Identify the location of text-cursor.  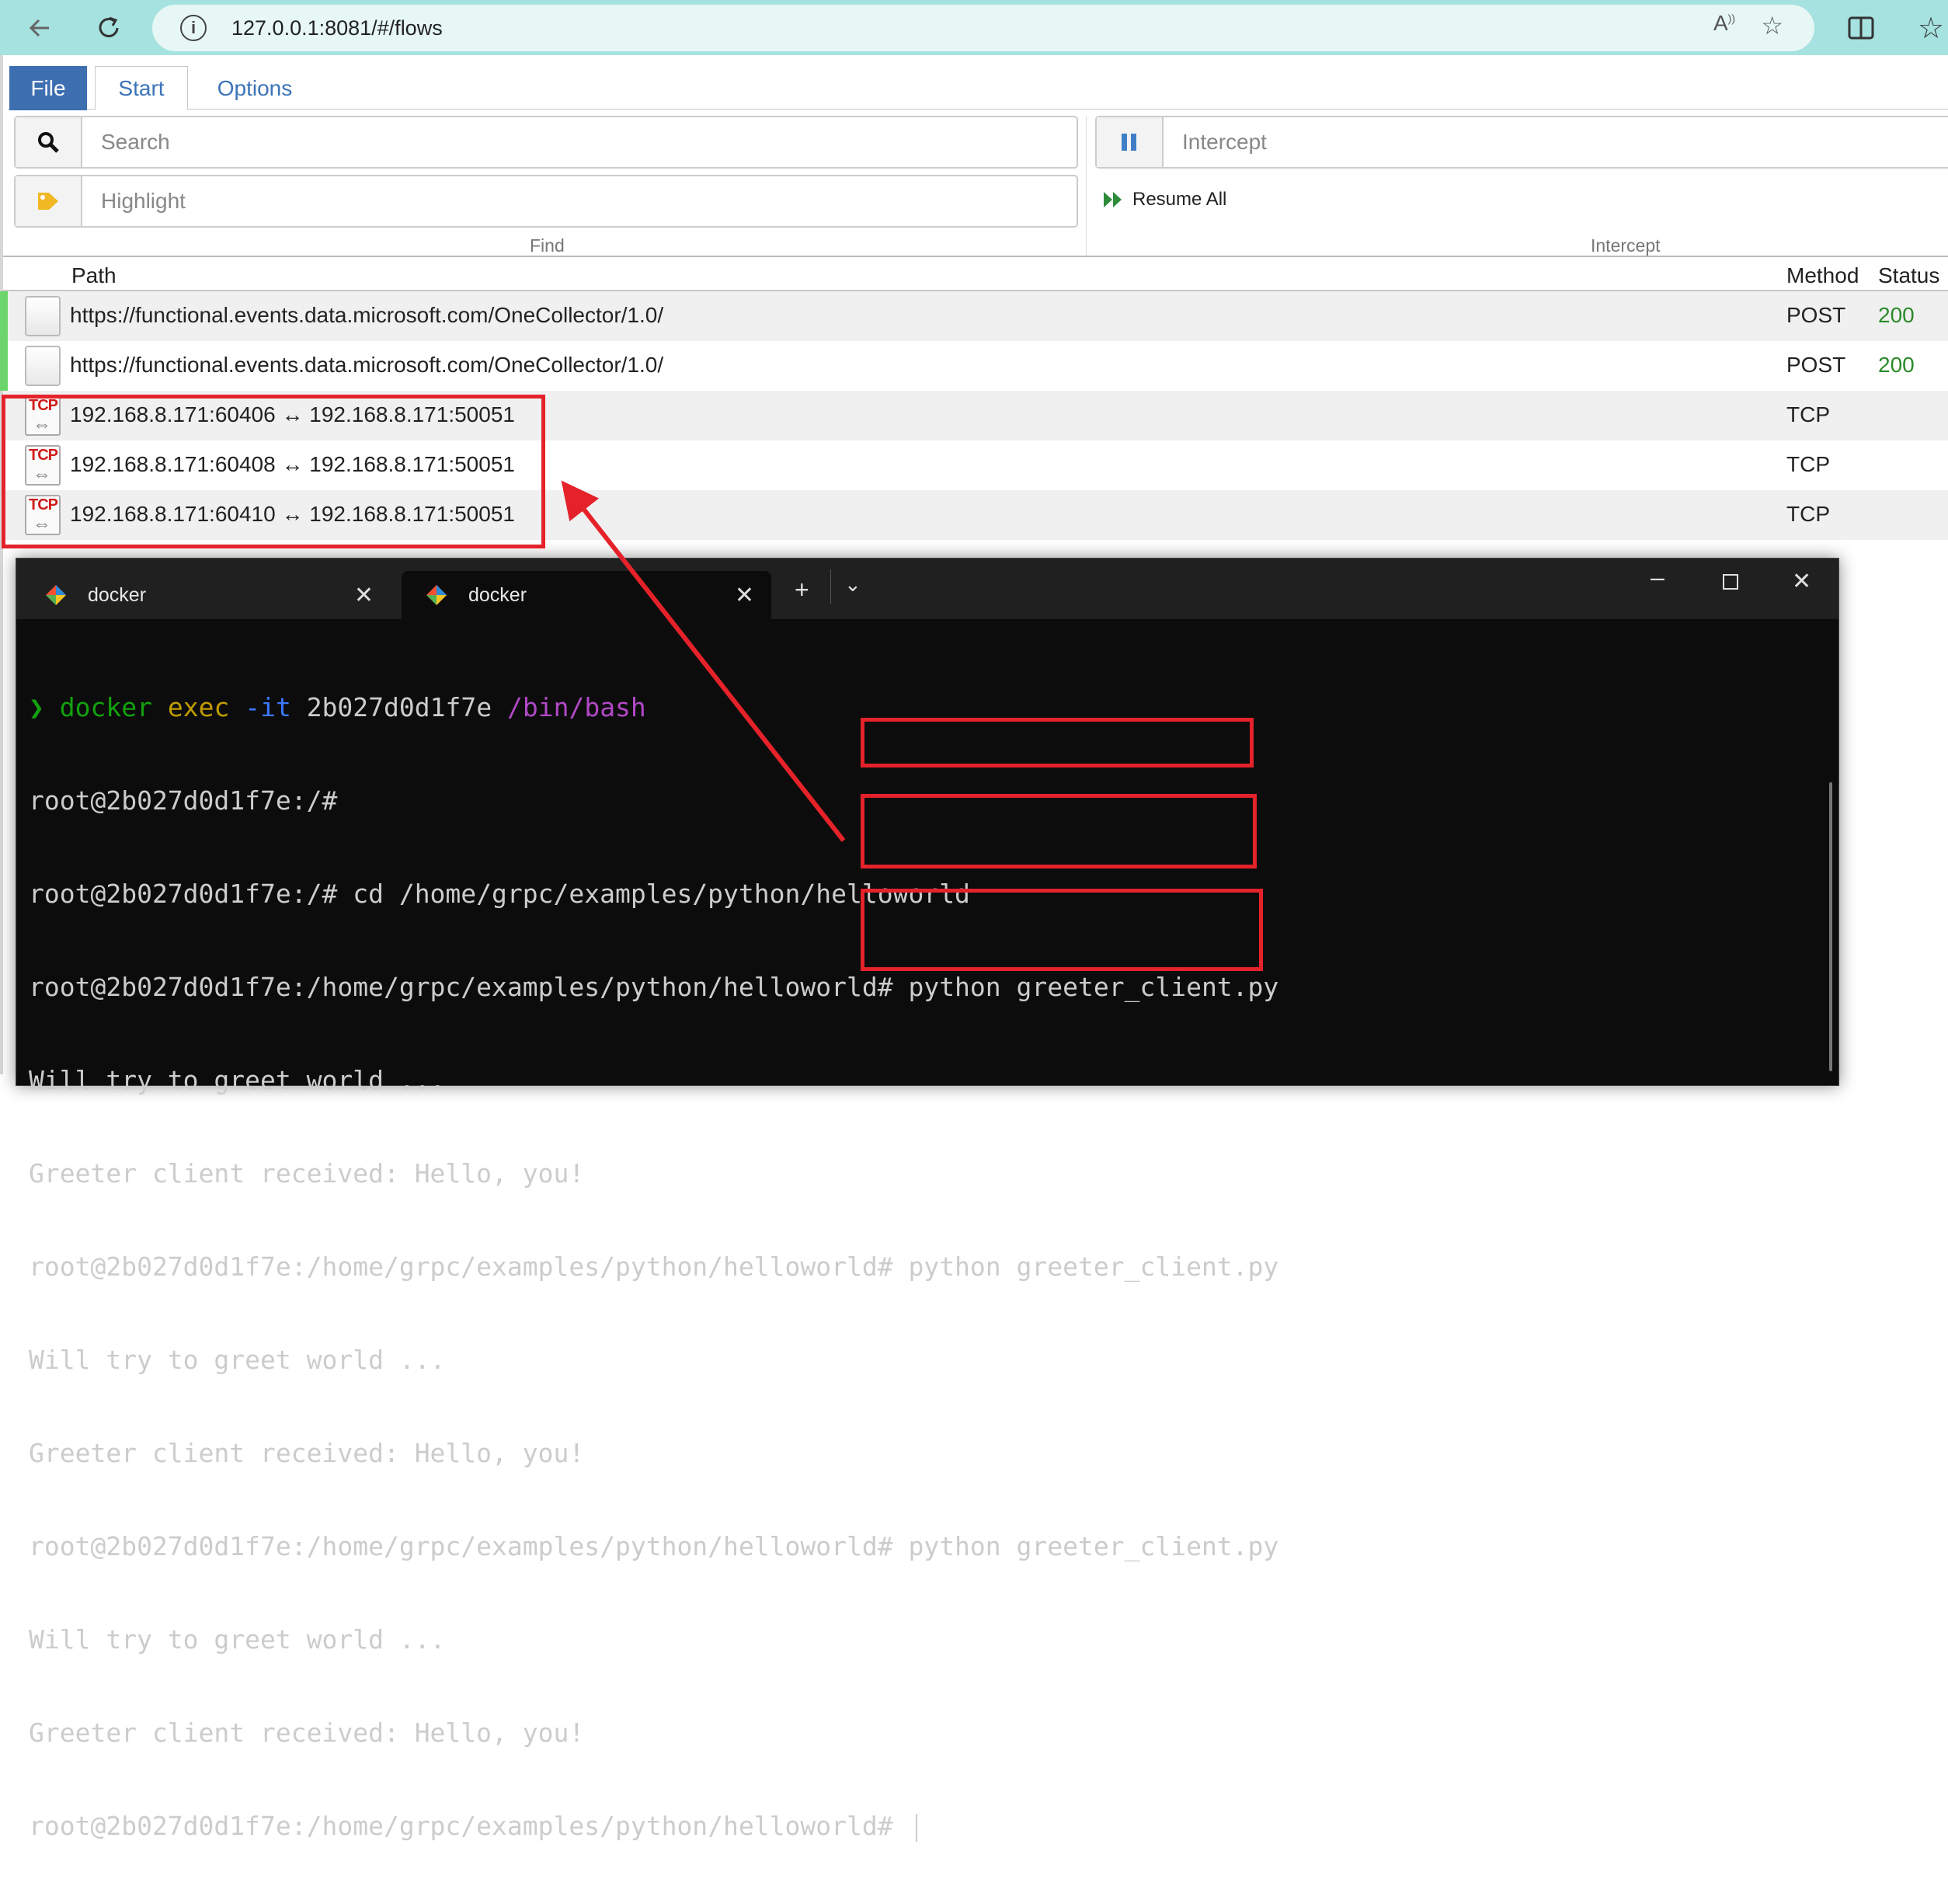
(917, 1827).